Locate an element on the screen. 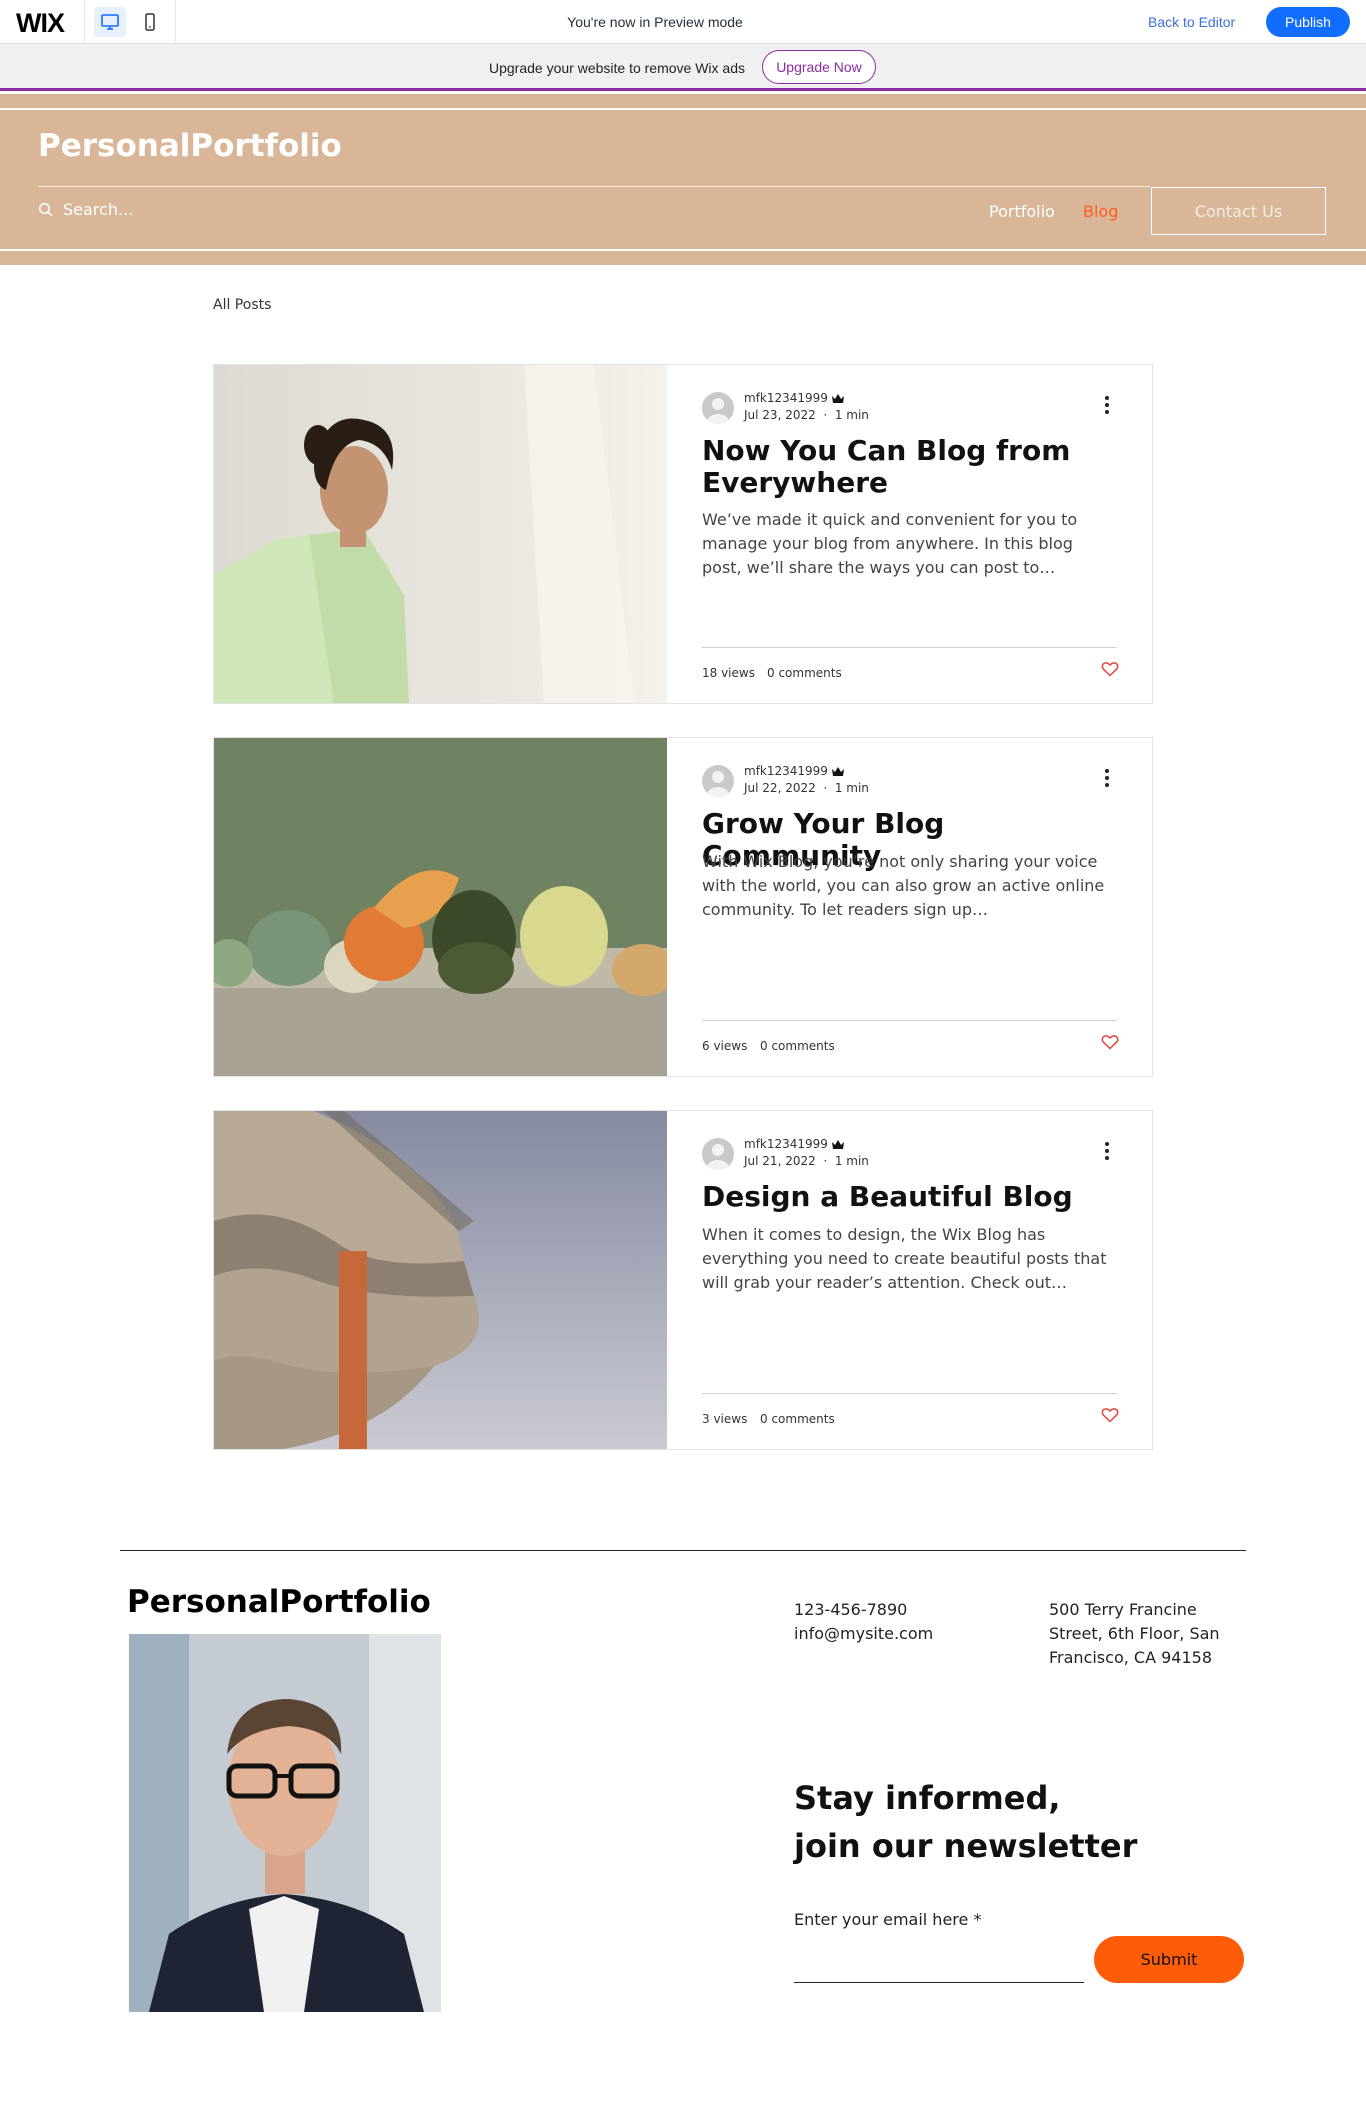 The image size is (1366, 2113). publish-button: Publish is located at coordinates (1308, 22).